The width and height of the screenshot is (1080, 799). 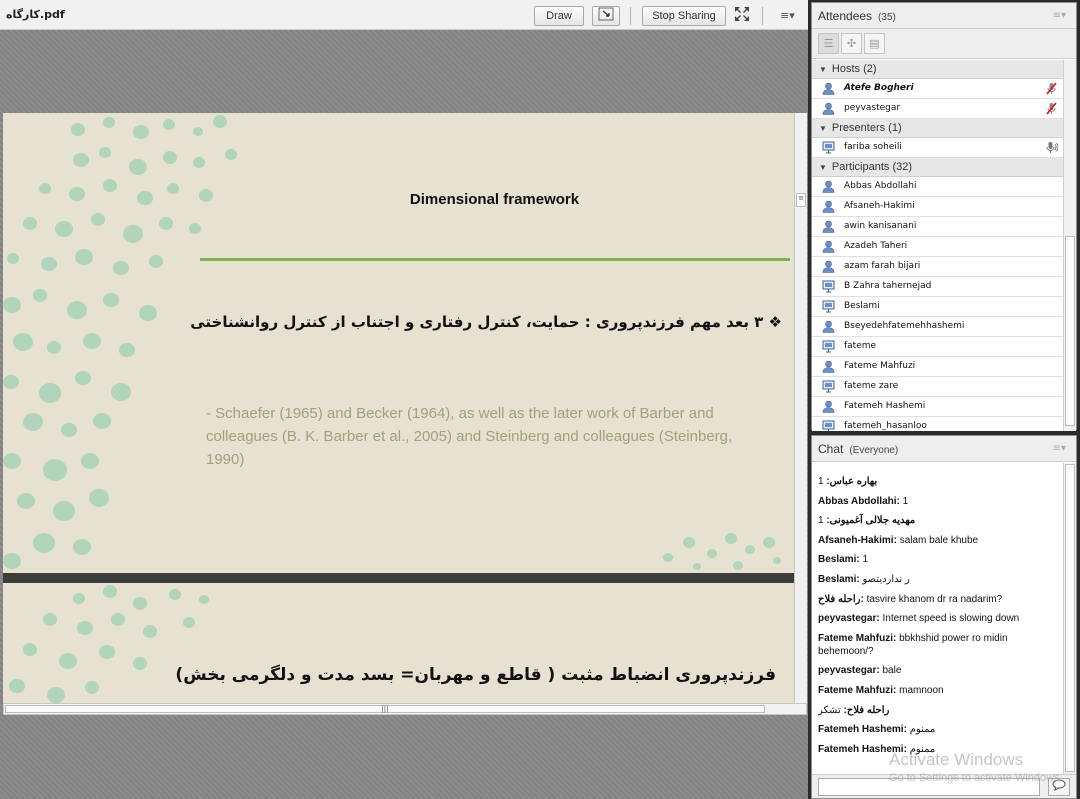 I want to click on attendee-row: Fatemeh Hashemi, so click(x=938, y=407).